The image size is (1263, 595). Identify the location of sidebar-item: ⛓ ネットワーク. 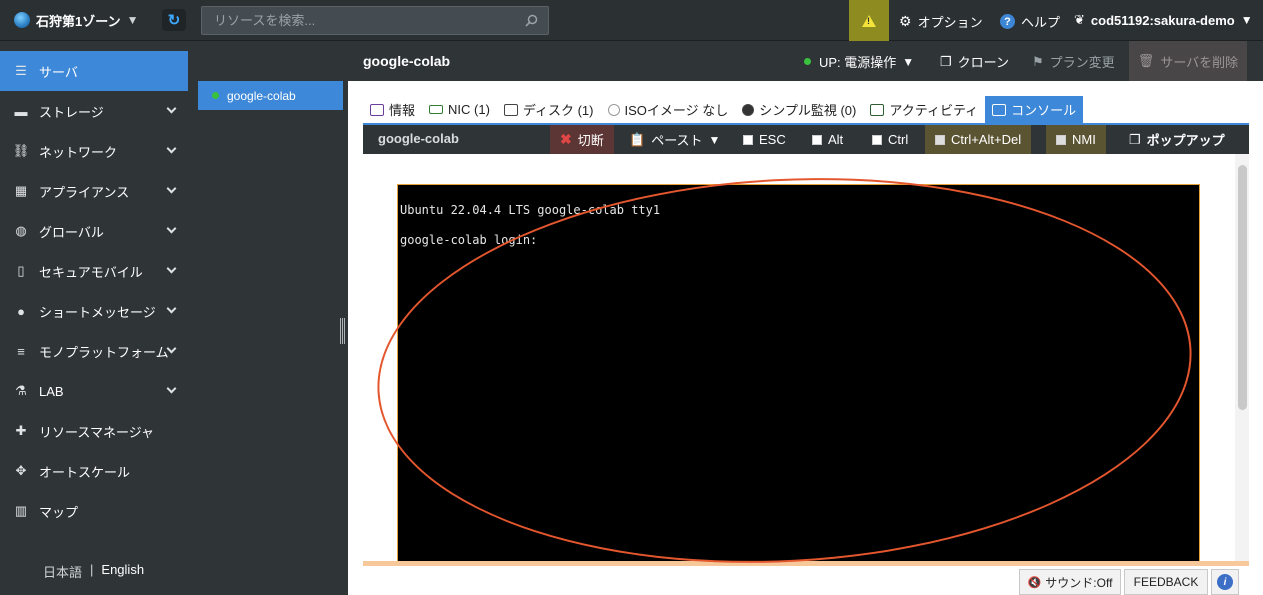
(94, 151).